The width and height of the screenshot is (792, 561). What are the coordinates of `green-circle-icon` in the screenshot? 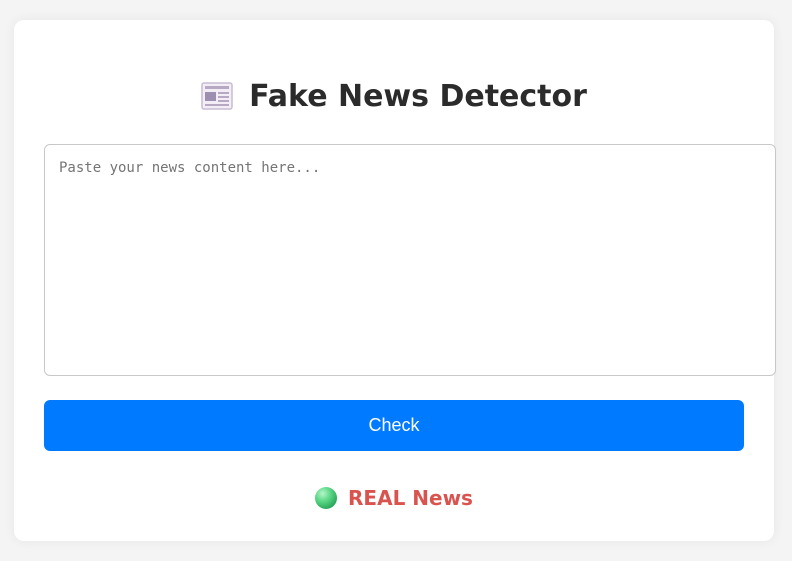 It's located at (326, 498).